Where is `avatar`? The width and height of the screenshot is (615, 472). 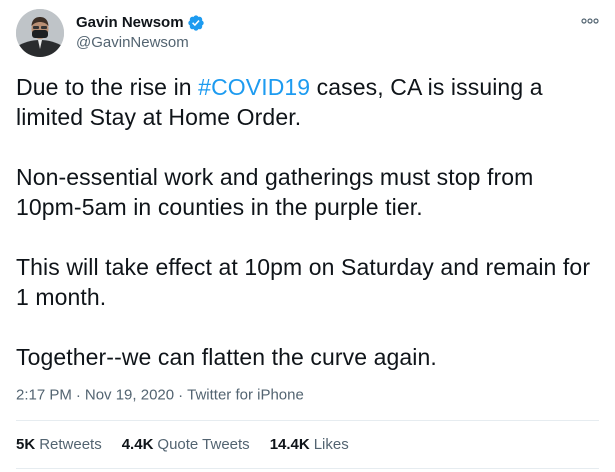
avatar is located at coordinates (40, 33).